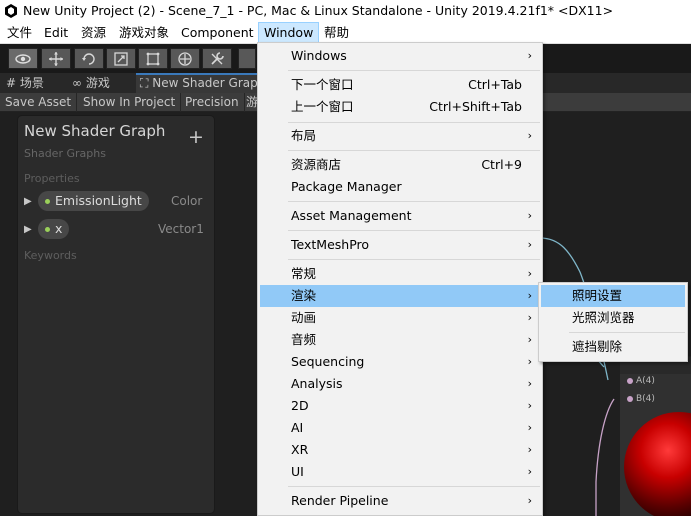  Describe the element at coordinates (97, 83) in the screenshot. I see `tab-game-label: 游戏` at that location.